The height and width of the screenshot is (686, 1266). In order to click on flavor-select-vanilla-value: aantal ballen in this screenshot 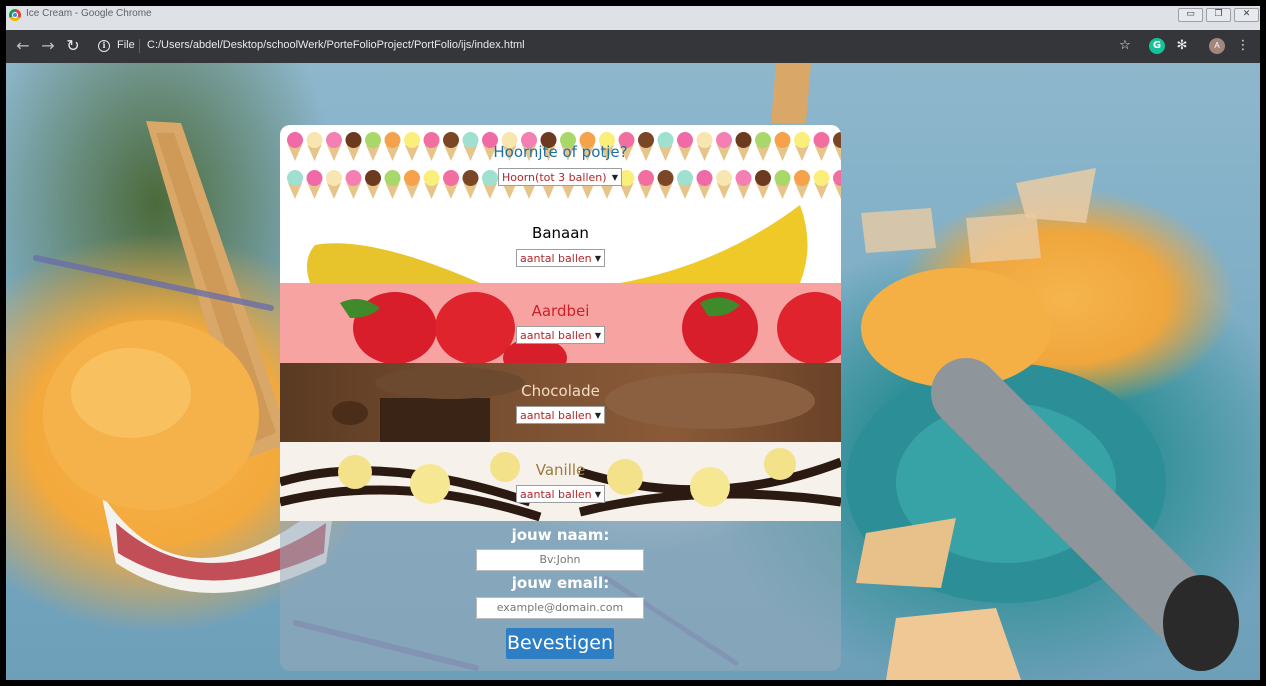, I will do `click(556, 494)`.